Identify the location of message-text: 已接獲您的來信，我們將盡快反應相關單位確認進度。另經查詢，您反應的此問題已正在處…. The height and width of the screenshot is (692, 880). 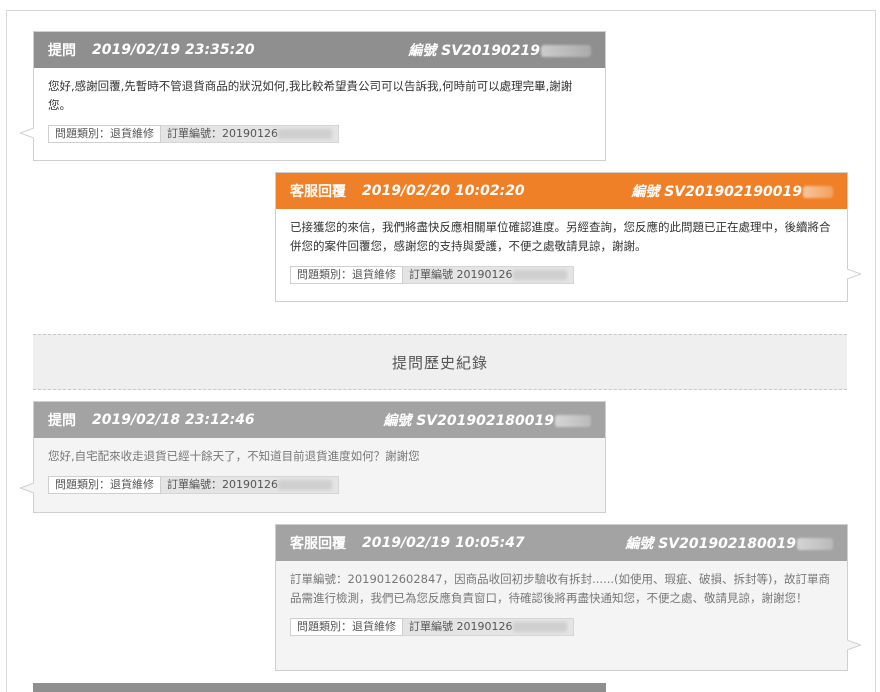
(560, 236).